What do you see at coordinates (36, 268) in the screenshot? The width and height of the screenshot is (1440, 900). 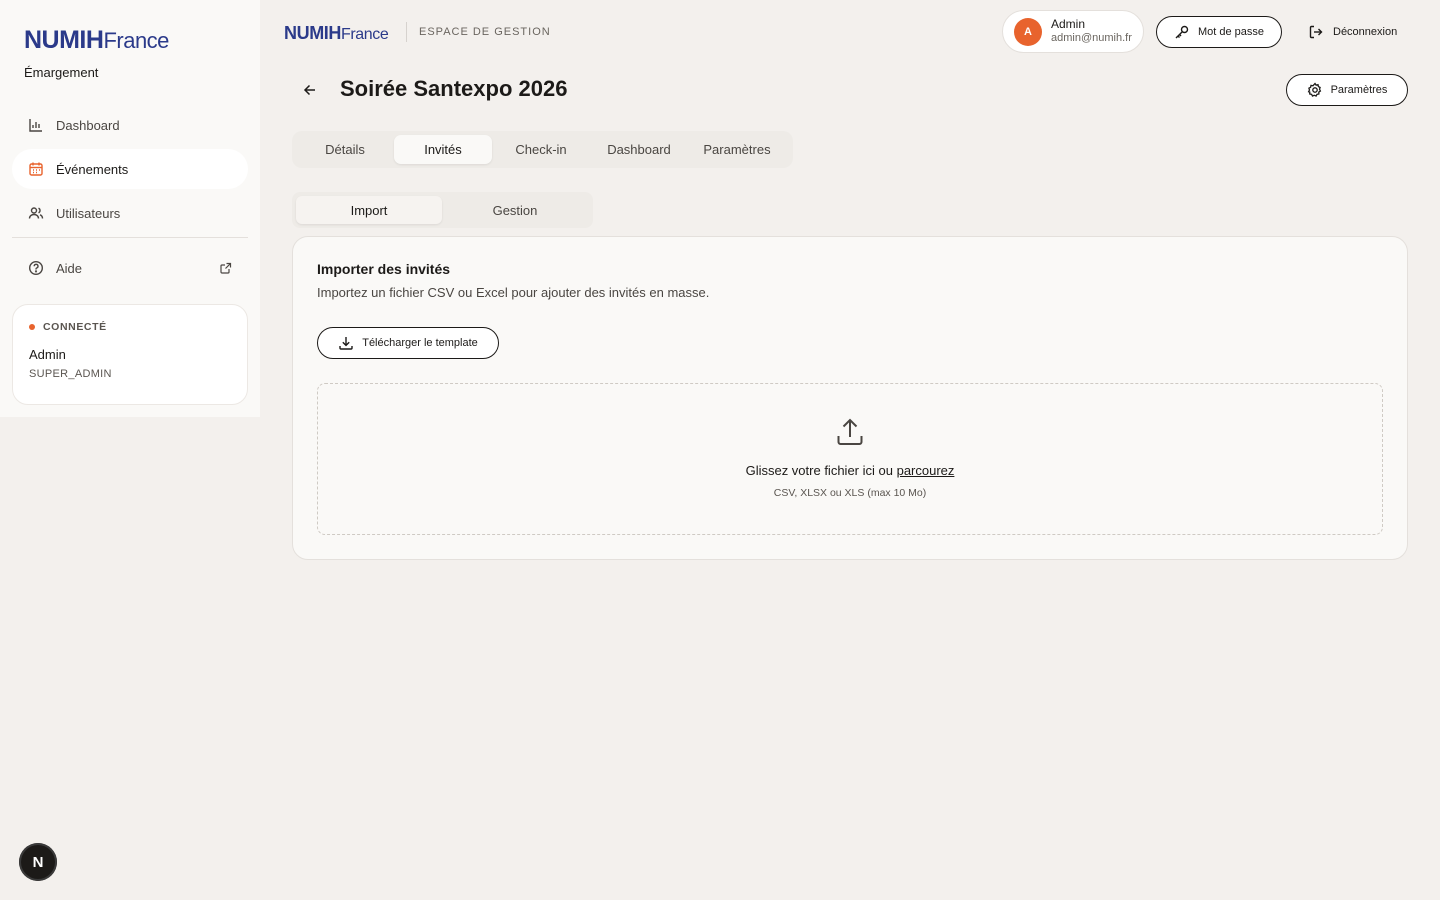 I see `help-circle-icon` at bounding box center [36, 268].